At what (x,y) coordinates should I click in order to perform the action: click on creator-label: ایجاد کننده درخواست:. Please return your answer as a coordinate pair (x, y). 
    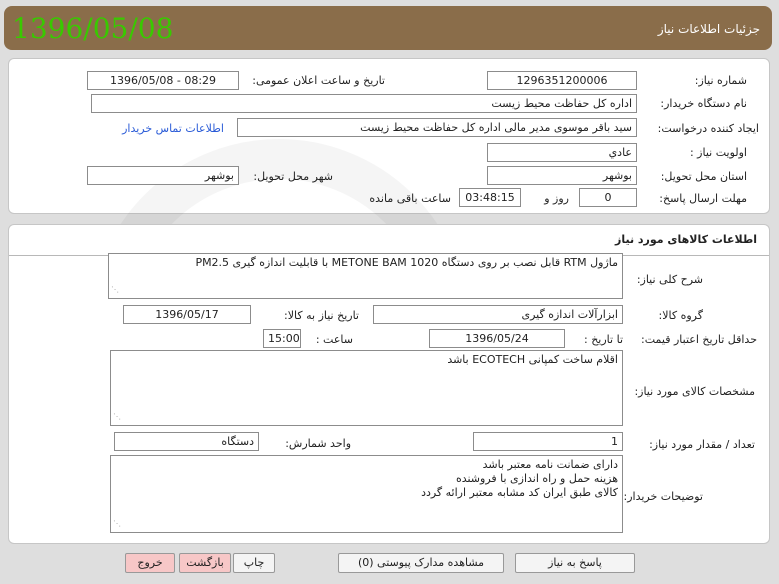
    Looking at the image, I should click on (708, 128).